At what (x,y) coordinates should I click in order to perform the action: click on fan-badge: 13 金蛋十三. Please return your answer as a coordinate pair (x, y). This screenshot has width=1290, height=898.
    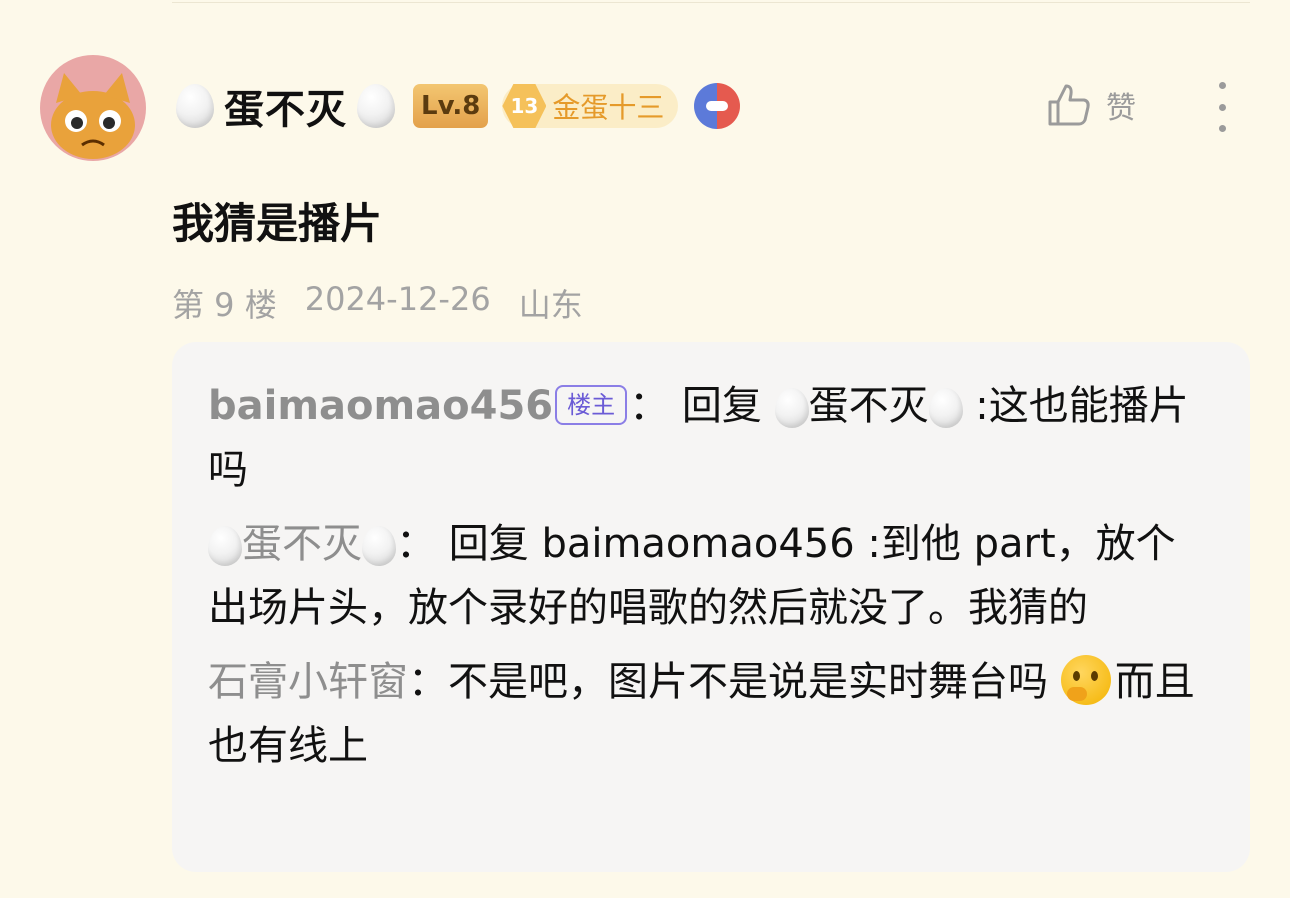
    Looking at the image, I should click on (590, 106).